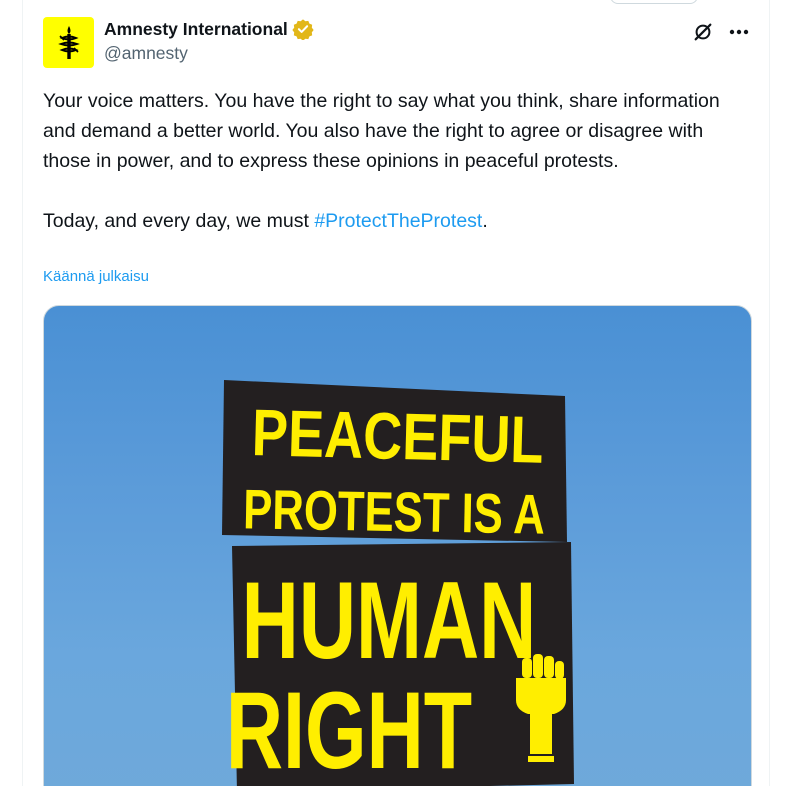 This screenshot has height=786, width=788. Describe the element at coordinates (179, 221) in the screenshot. I see `tweet-paragraph-2-text: Today, and every day, we must` at that location.